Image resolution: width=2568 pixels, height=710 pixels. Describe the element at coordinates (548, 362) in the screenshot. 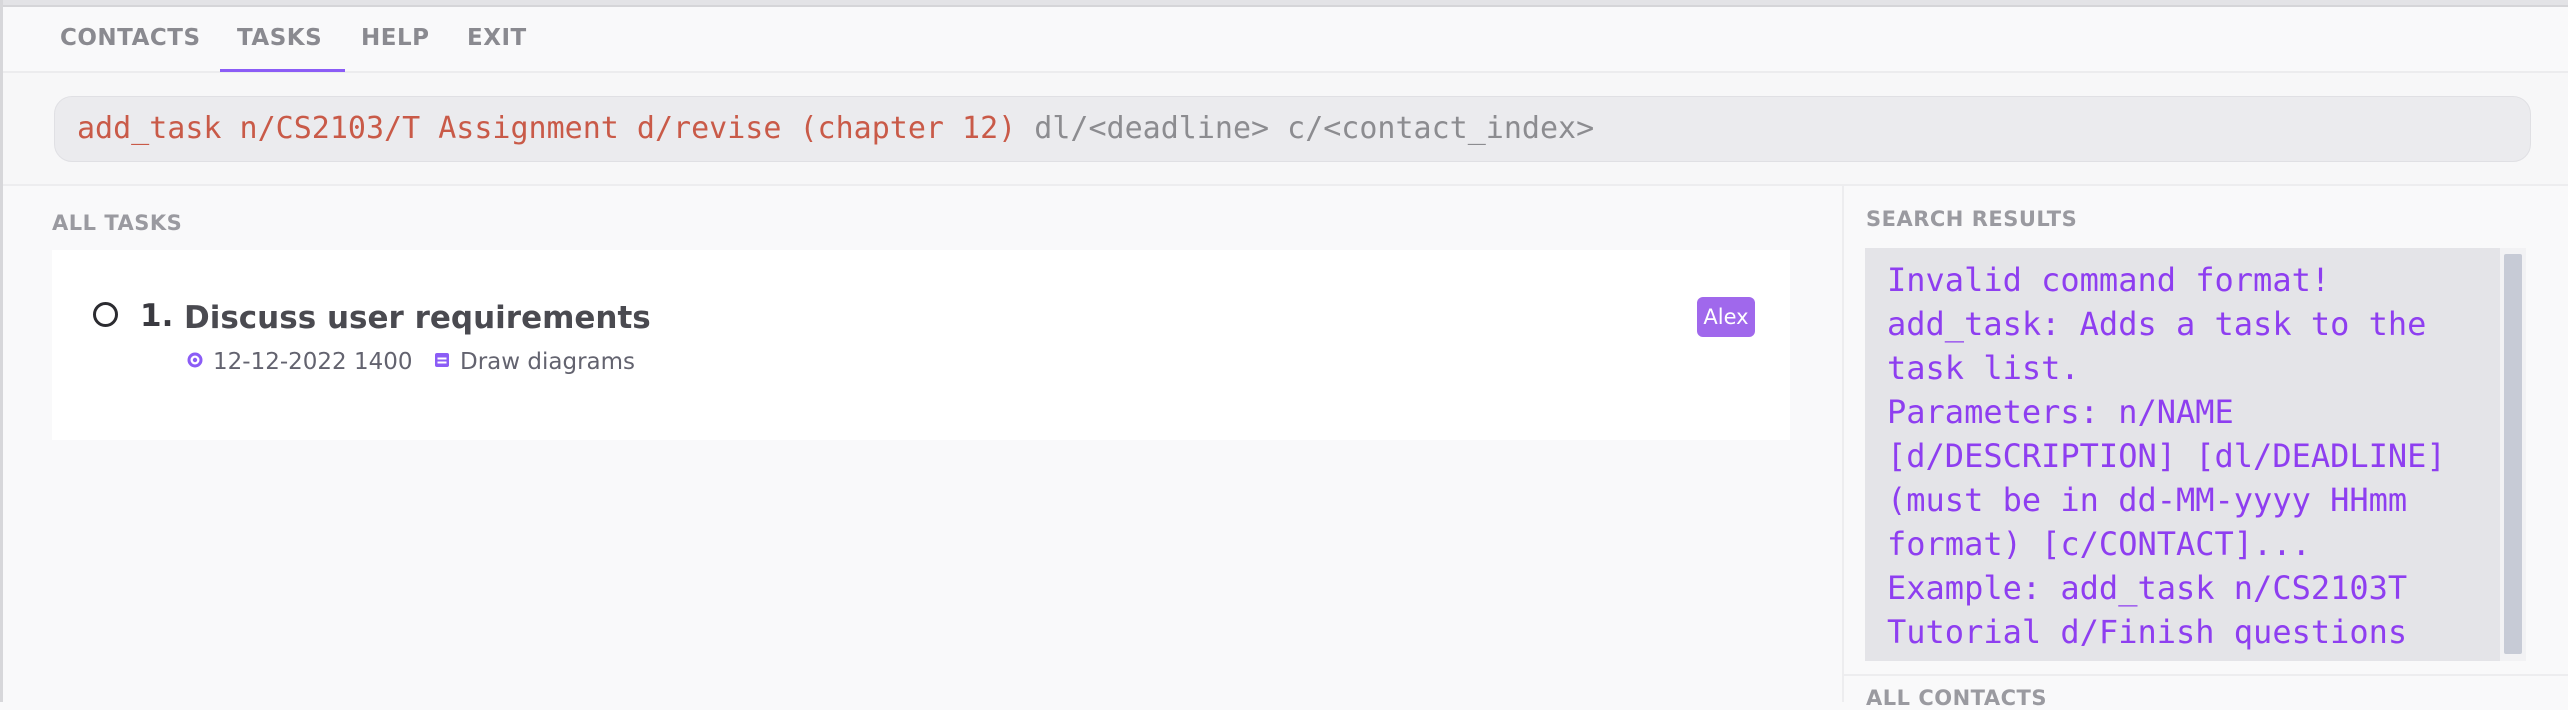

I see `task-description: Draw diagrams` at that location.